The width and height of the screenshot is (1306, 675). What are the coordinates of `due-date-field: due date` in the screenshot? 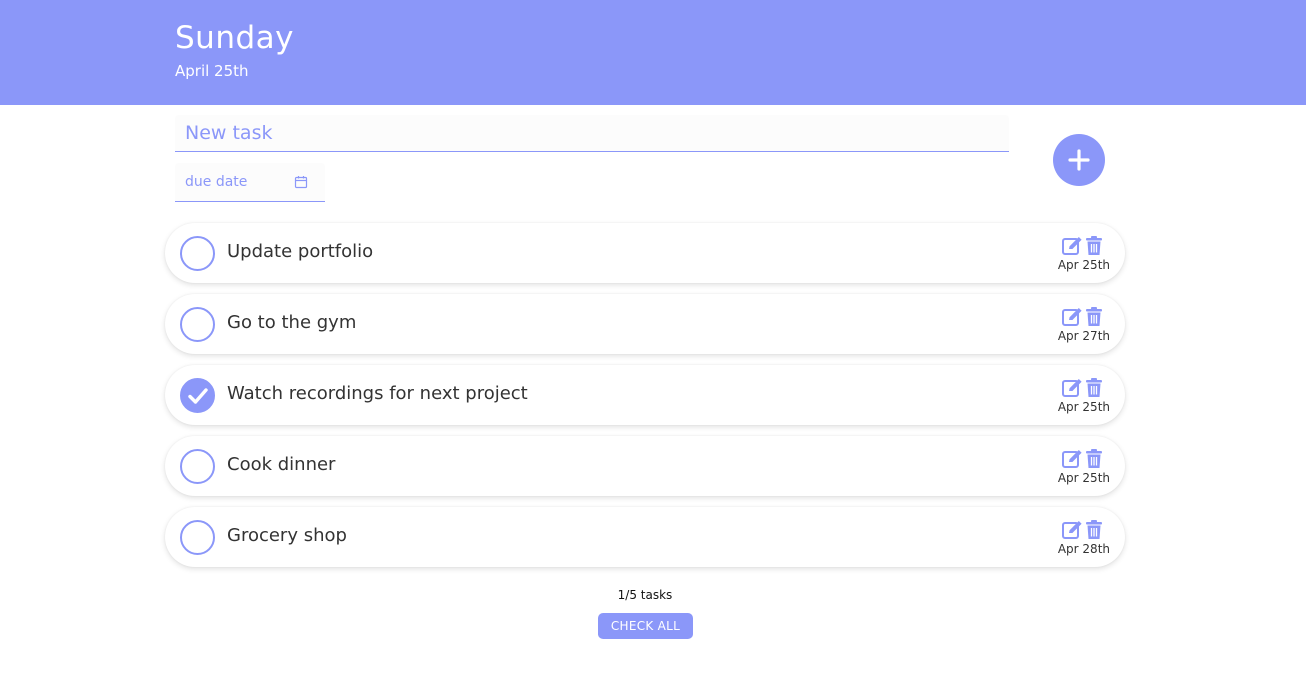 It's located at (250, 182).